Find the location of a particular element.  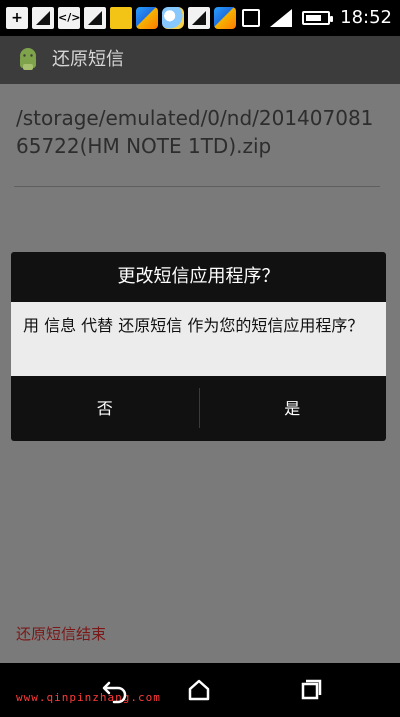

navigation-bar: www.qinpinzhang.com is located at coordinates (200, 690).